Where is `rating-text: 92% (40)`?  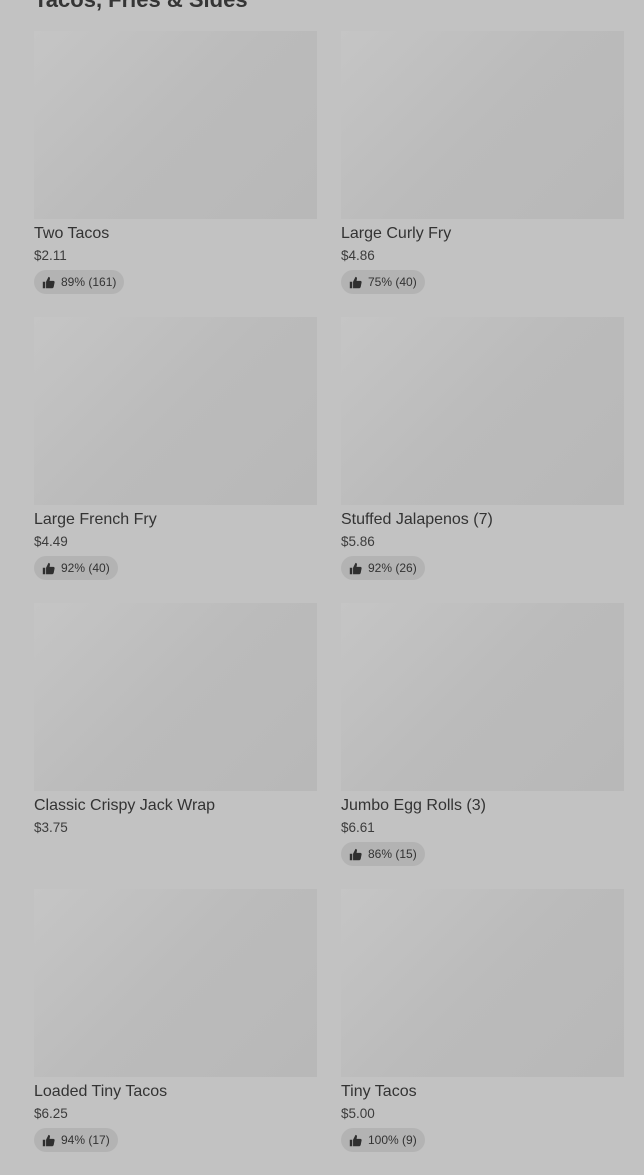 rating-text: 92% (40) is located at coordinates (85, 568).